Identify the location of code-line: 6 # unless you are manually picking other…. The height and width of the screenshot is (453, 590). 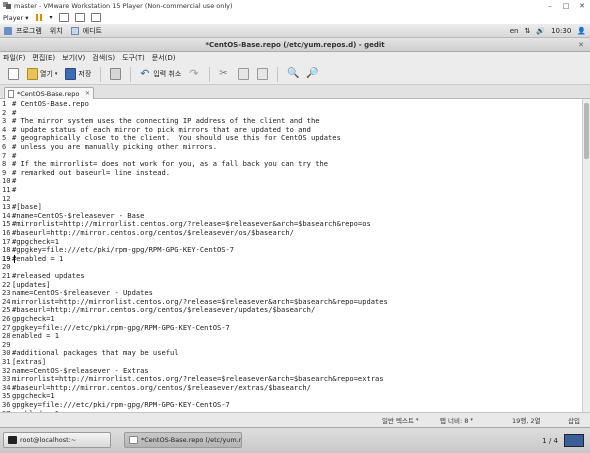
(108, 147).